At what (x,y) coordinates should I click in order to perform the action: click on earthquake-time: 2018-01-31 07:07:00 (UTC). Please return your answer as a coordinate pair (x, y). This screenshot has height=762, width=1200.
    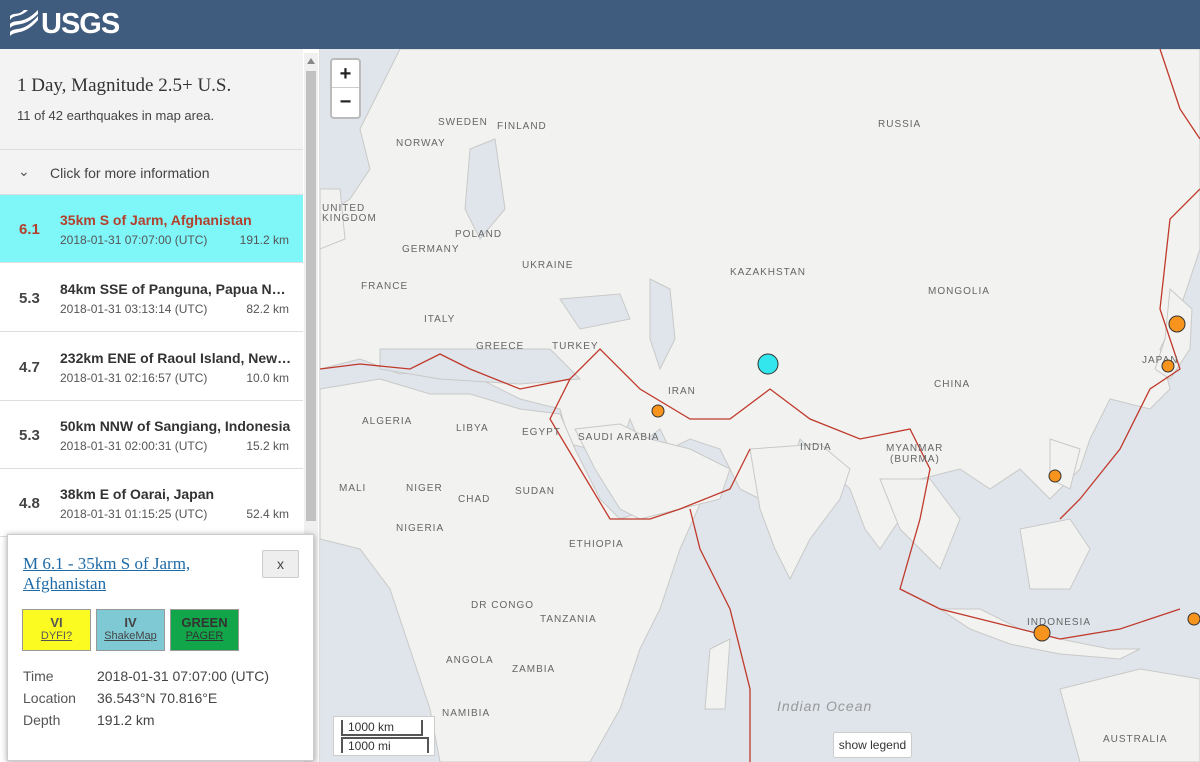
    Looking at the image, I should click on (134, 240).